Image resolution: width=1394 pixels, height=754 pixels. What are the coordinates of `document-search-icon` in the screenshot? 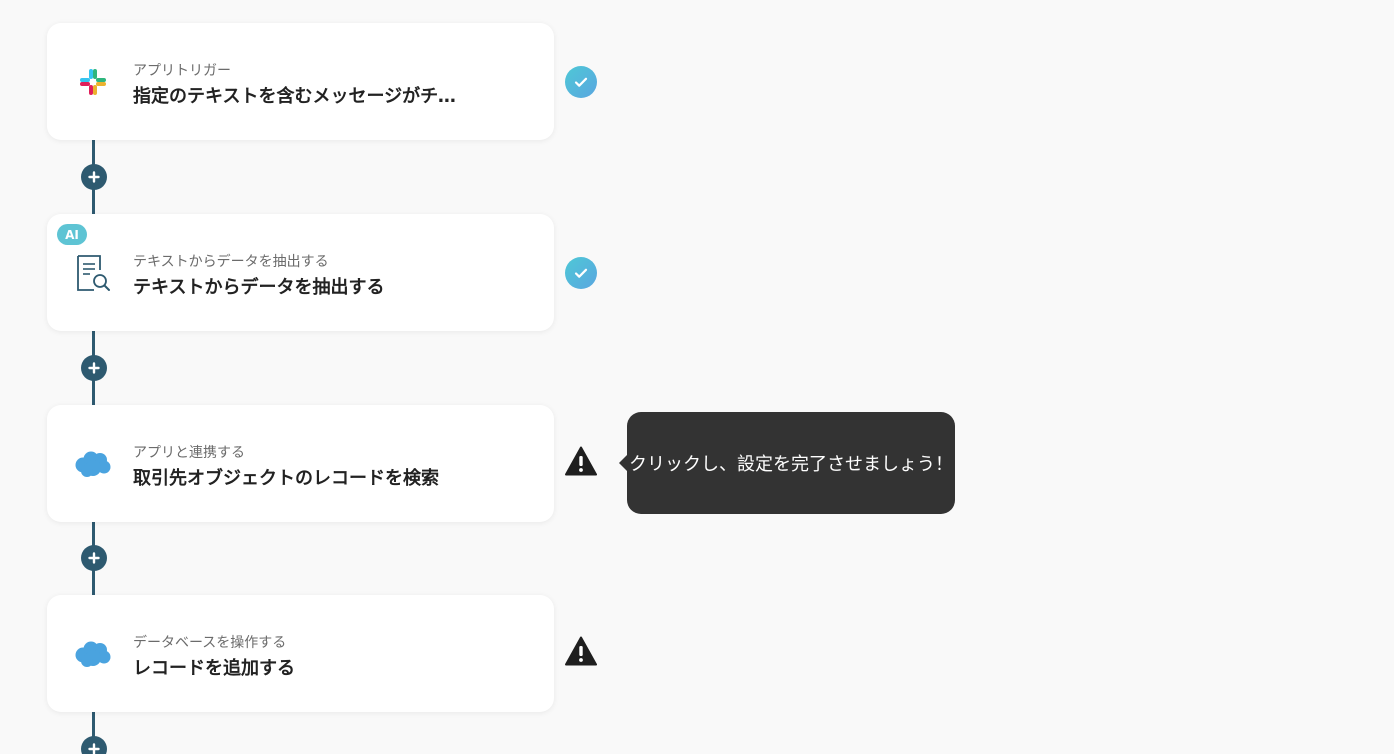 It's located at (93, 273).